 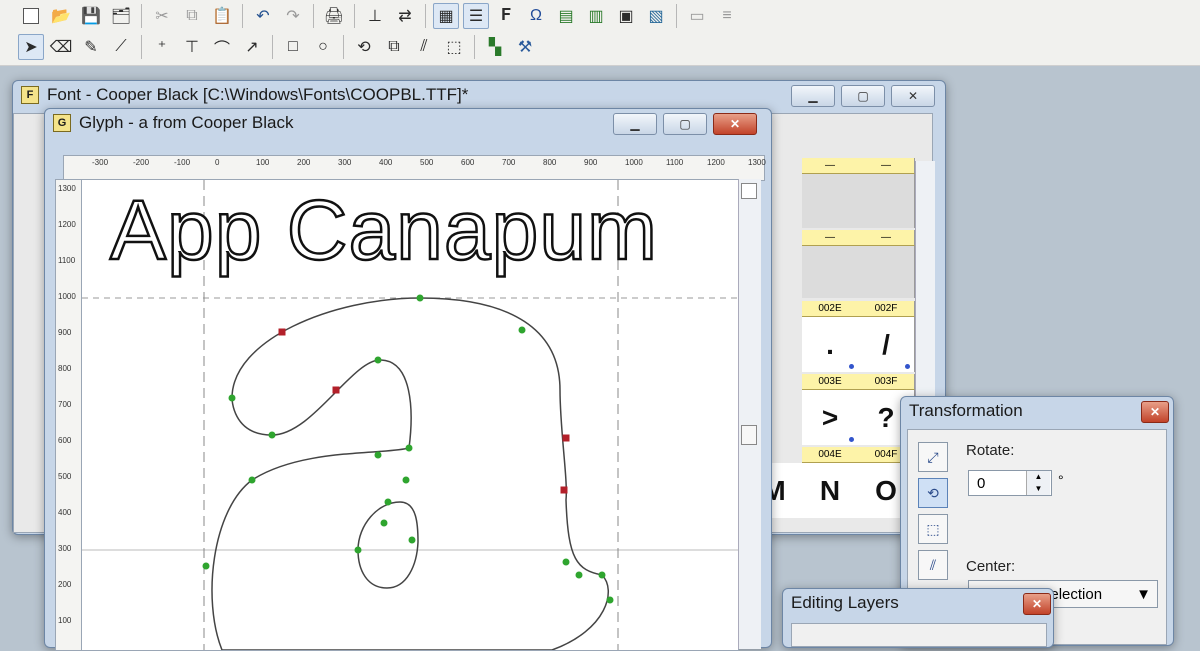 I want to click on glyph-char: N, so click(x=830, y=490).